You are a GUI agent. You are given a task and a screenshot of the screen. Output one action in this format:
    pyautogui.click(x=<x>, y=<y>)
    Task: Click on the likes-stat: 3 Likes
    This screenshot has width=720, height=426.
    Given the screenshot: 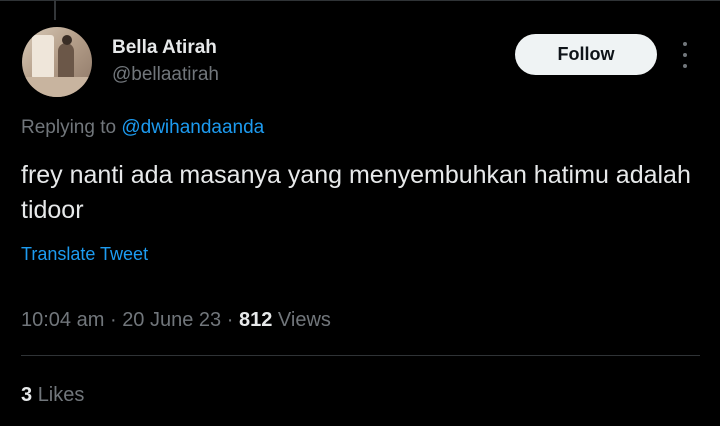 What is the action you would take?
    pyautogui.click(x=52, y=395)
    